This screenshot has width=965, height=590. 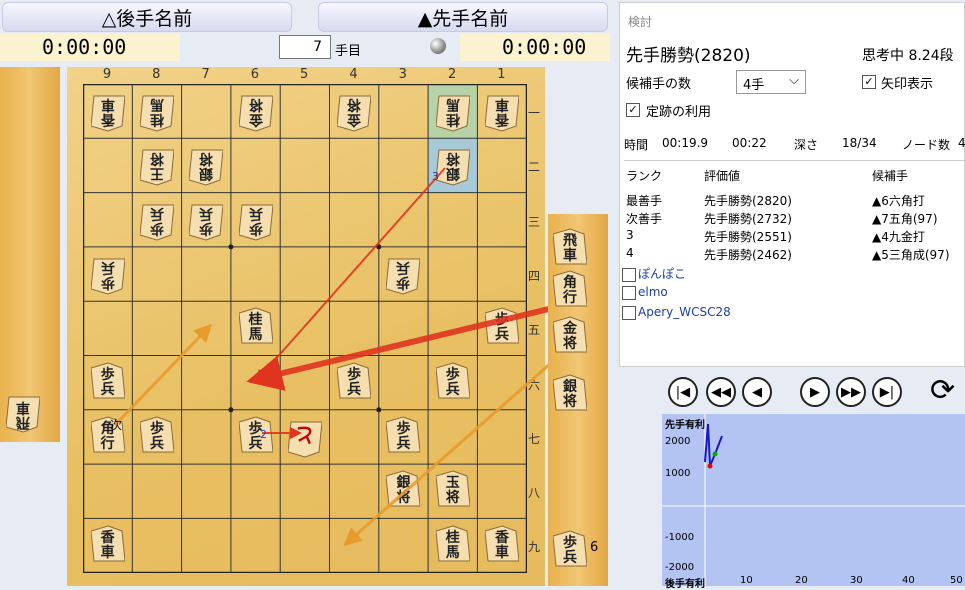 What do you see at coordinates (23, 412) in the screenshot?
I see `gote-hand-rook: 飛車` at bounding box center [23, 412].